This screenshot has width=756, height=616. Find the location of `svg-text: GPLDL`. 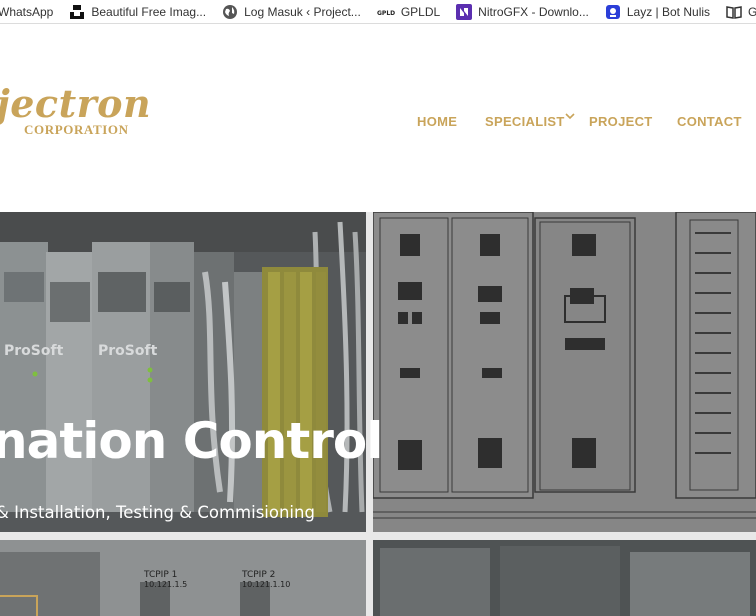

svg-text: GPLDL is located at coordinates (386, 13).